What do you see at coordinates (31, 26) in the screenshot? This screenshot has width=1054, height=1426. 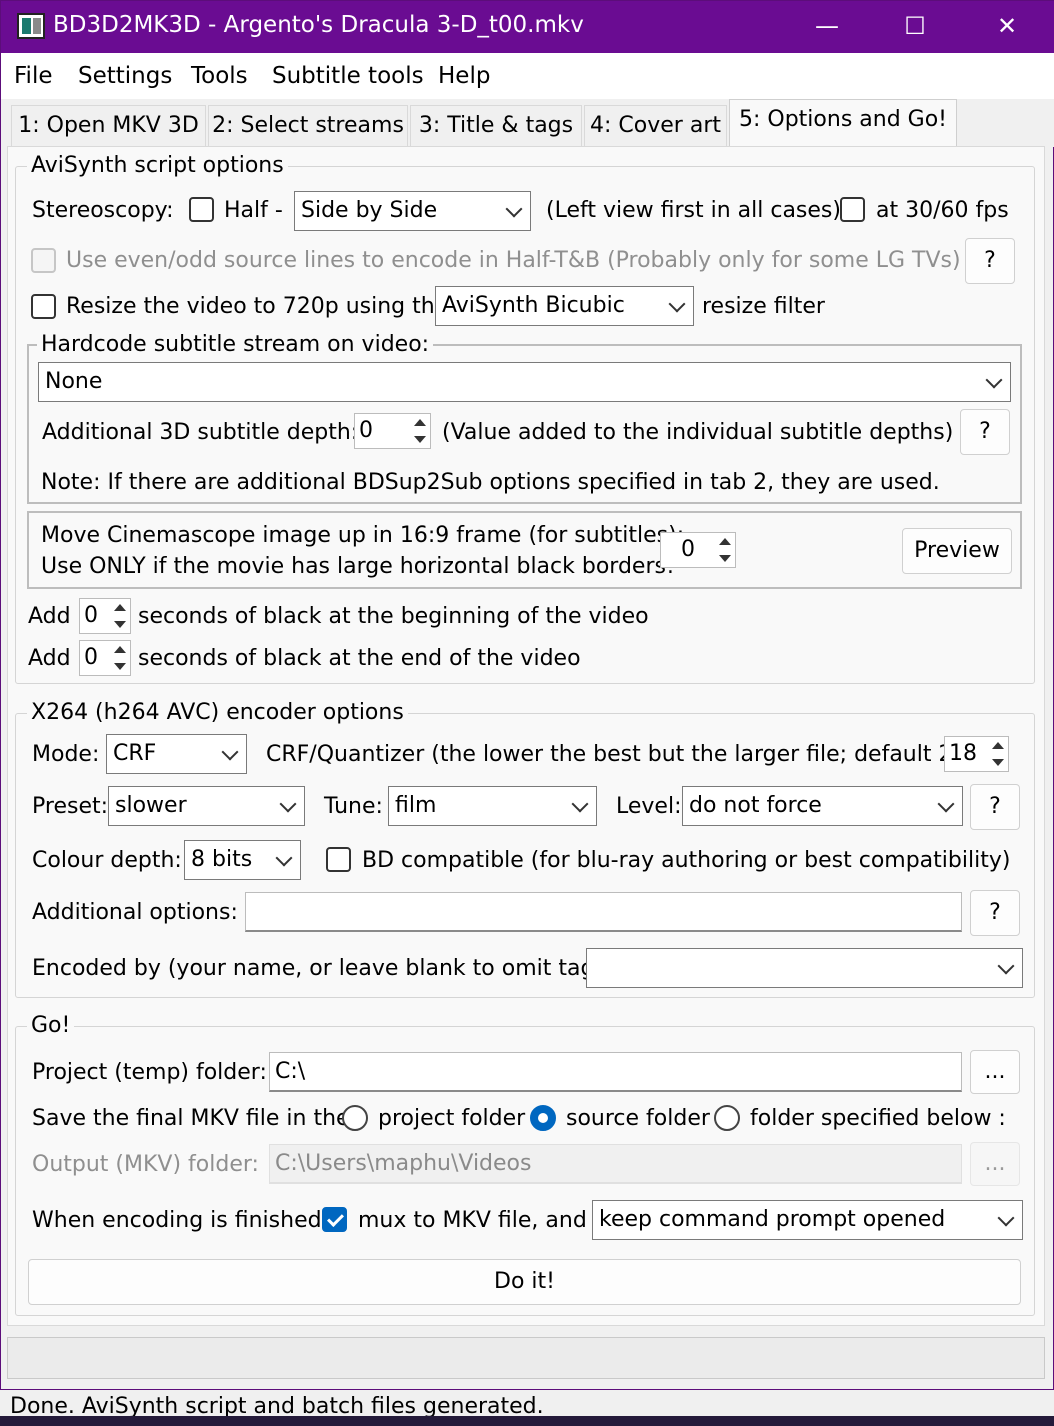 I see `app-3d-icon` at bounding box center [31, 26].